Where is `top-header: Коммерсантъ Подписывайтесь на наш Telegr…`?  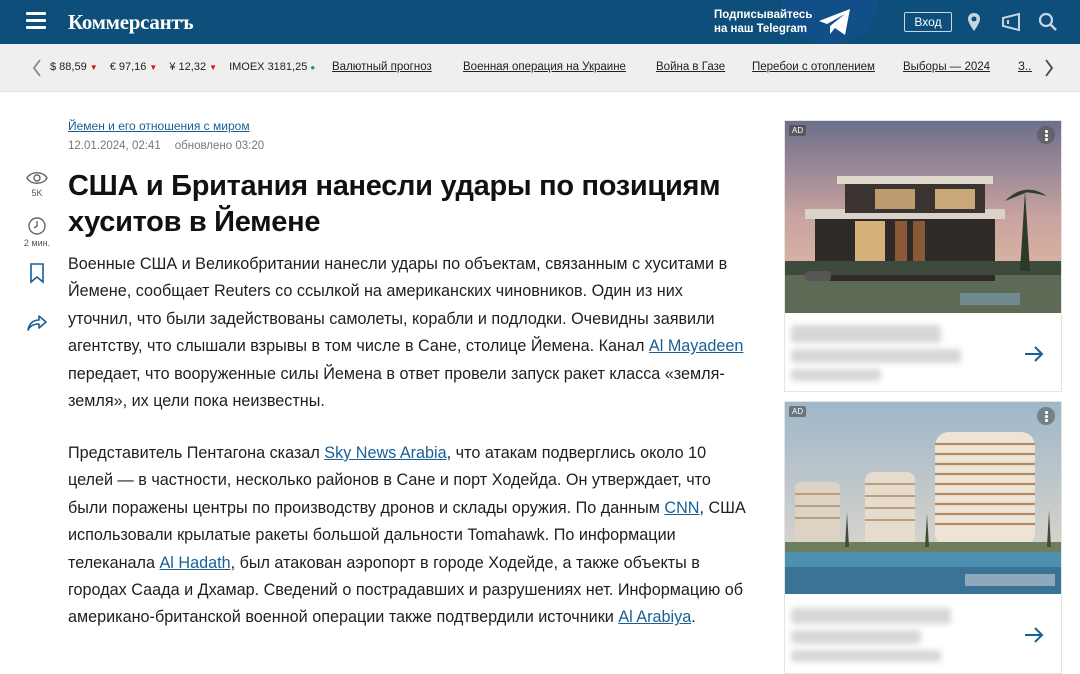 top-header: Коммерсантъ Подписывайтесь на наш Telegr… is located at coordinates (540, 22).